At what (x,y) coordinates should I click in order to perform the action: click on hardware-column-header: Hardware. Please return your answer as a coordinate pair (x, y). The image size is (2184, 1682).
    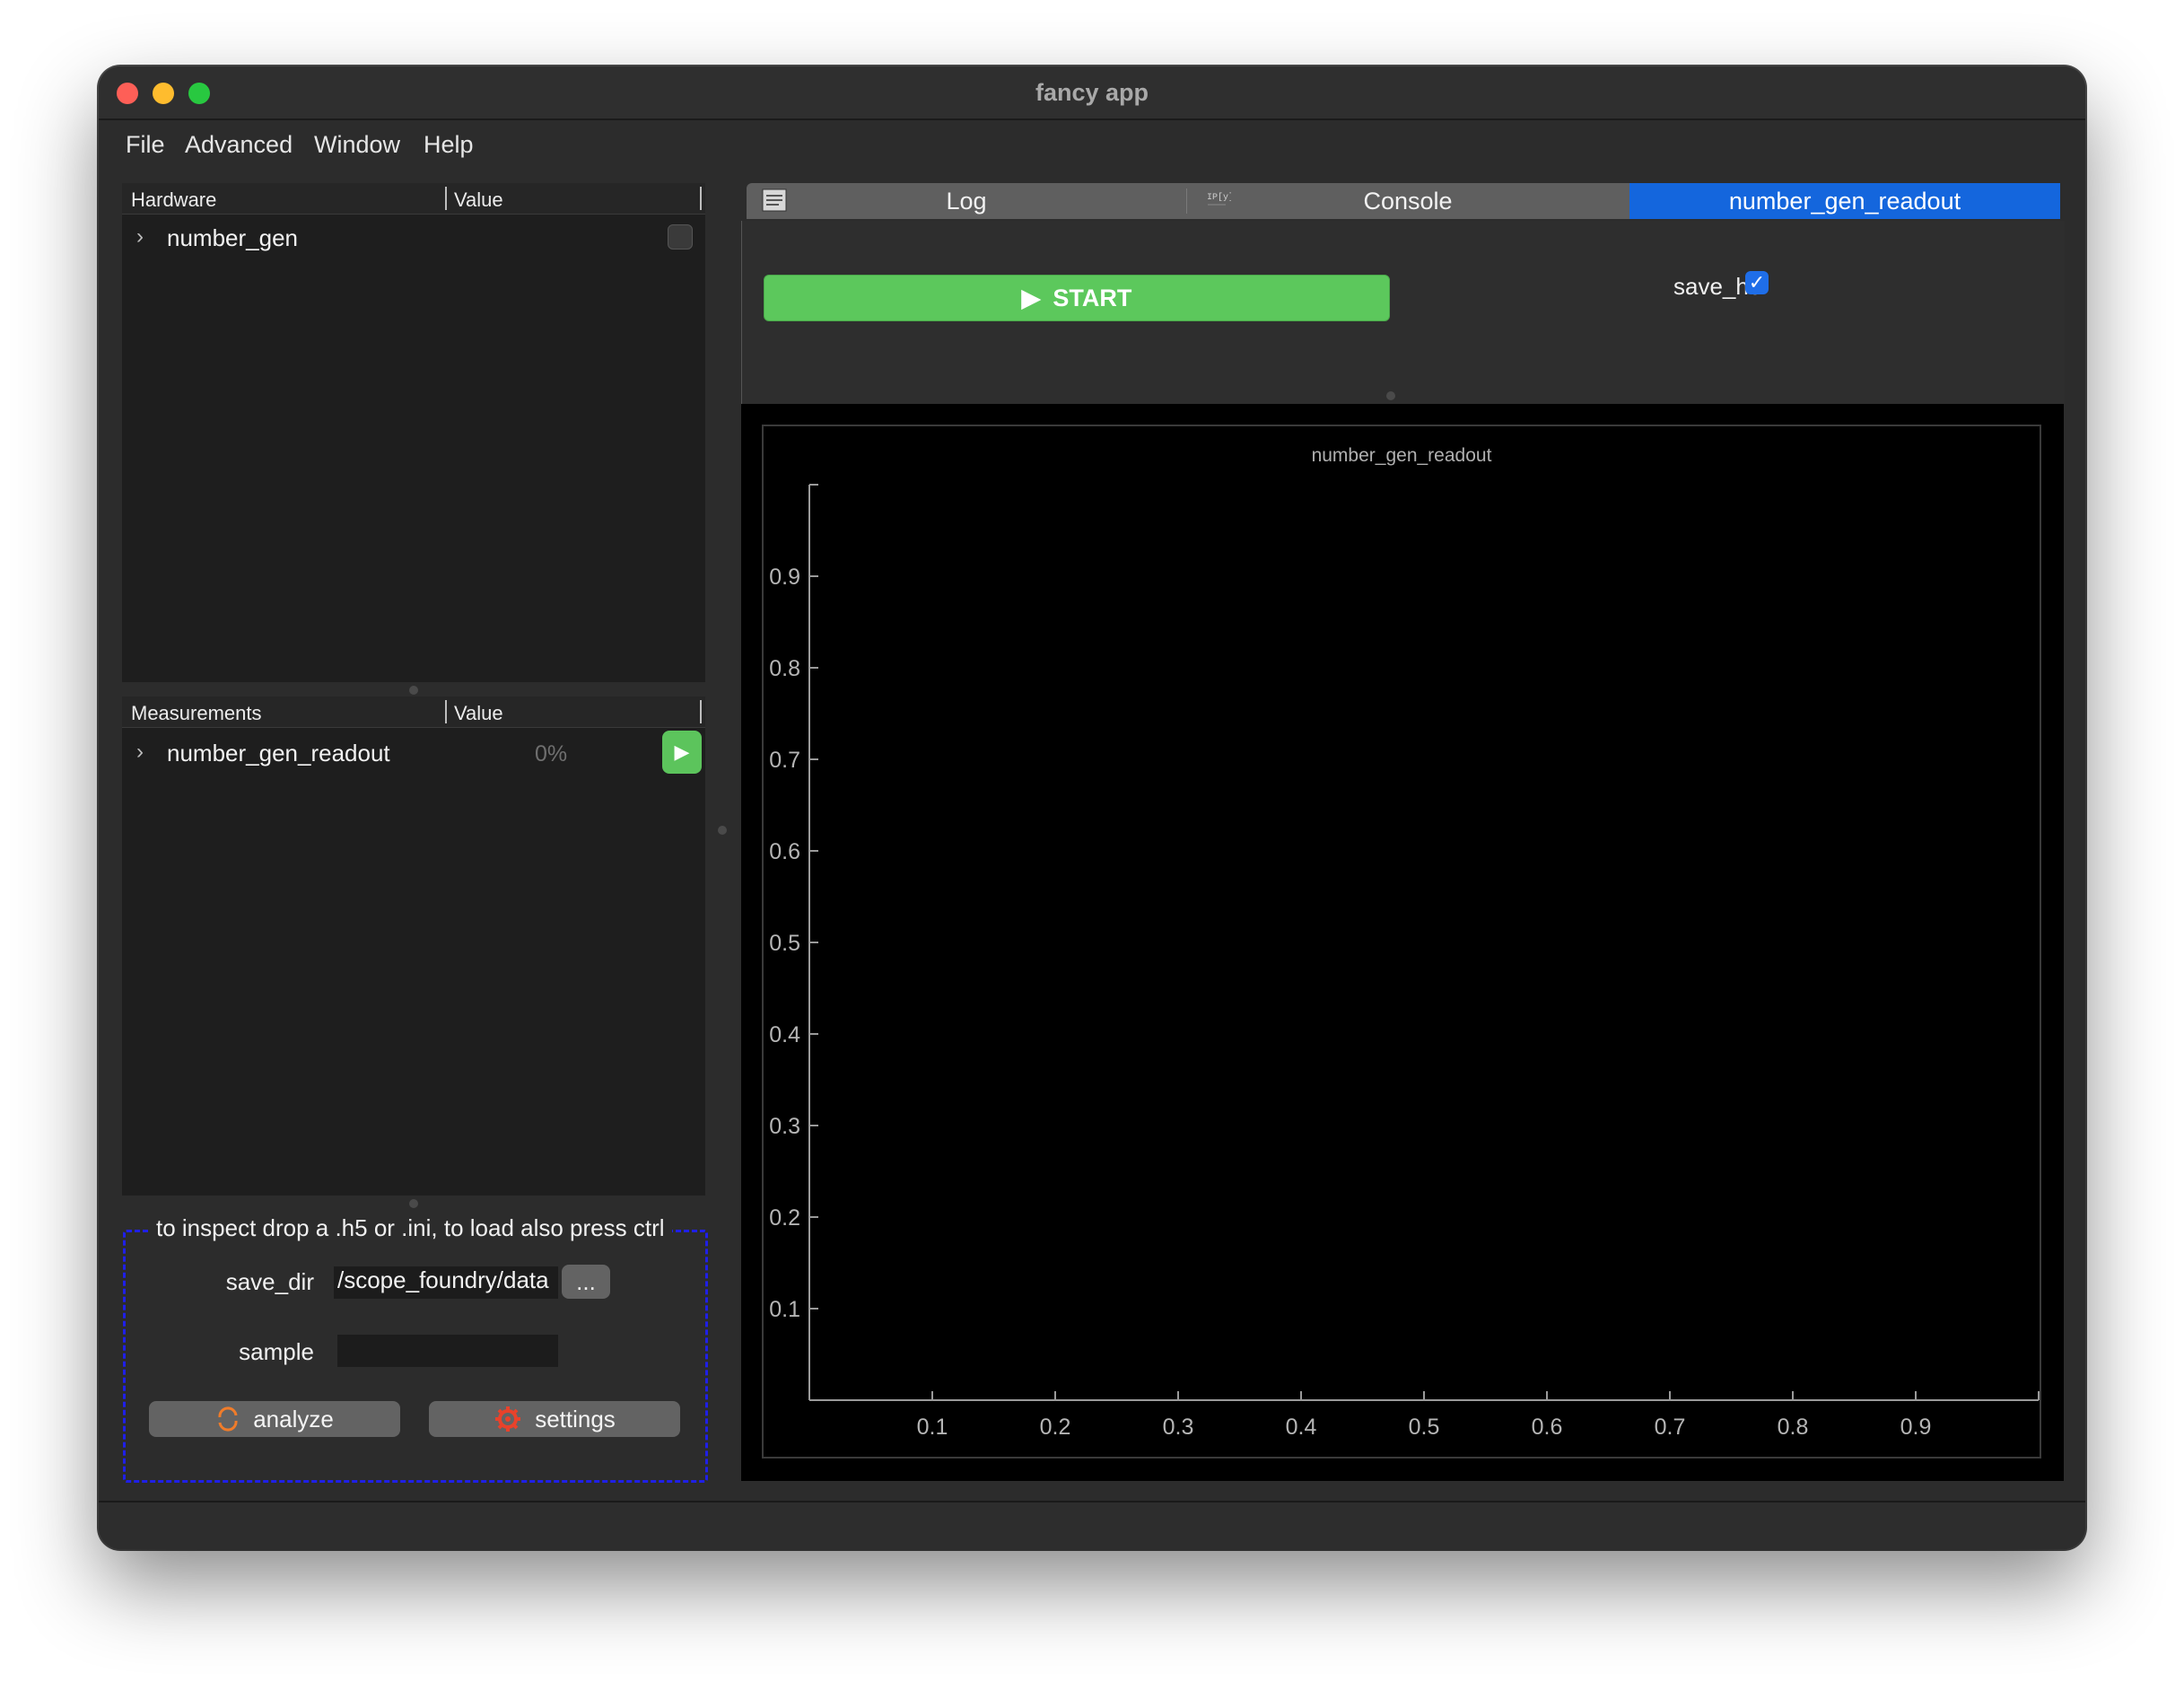
    Looking at the image, I should click on (173, 200).